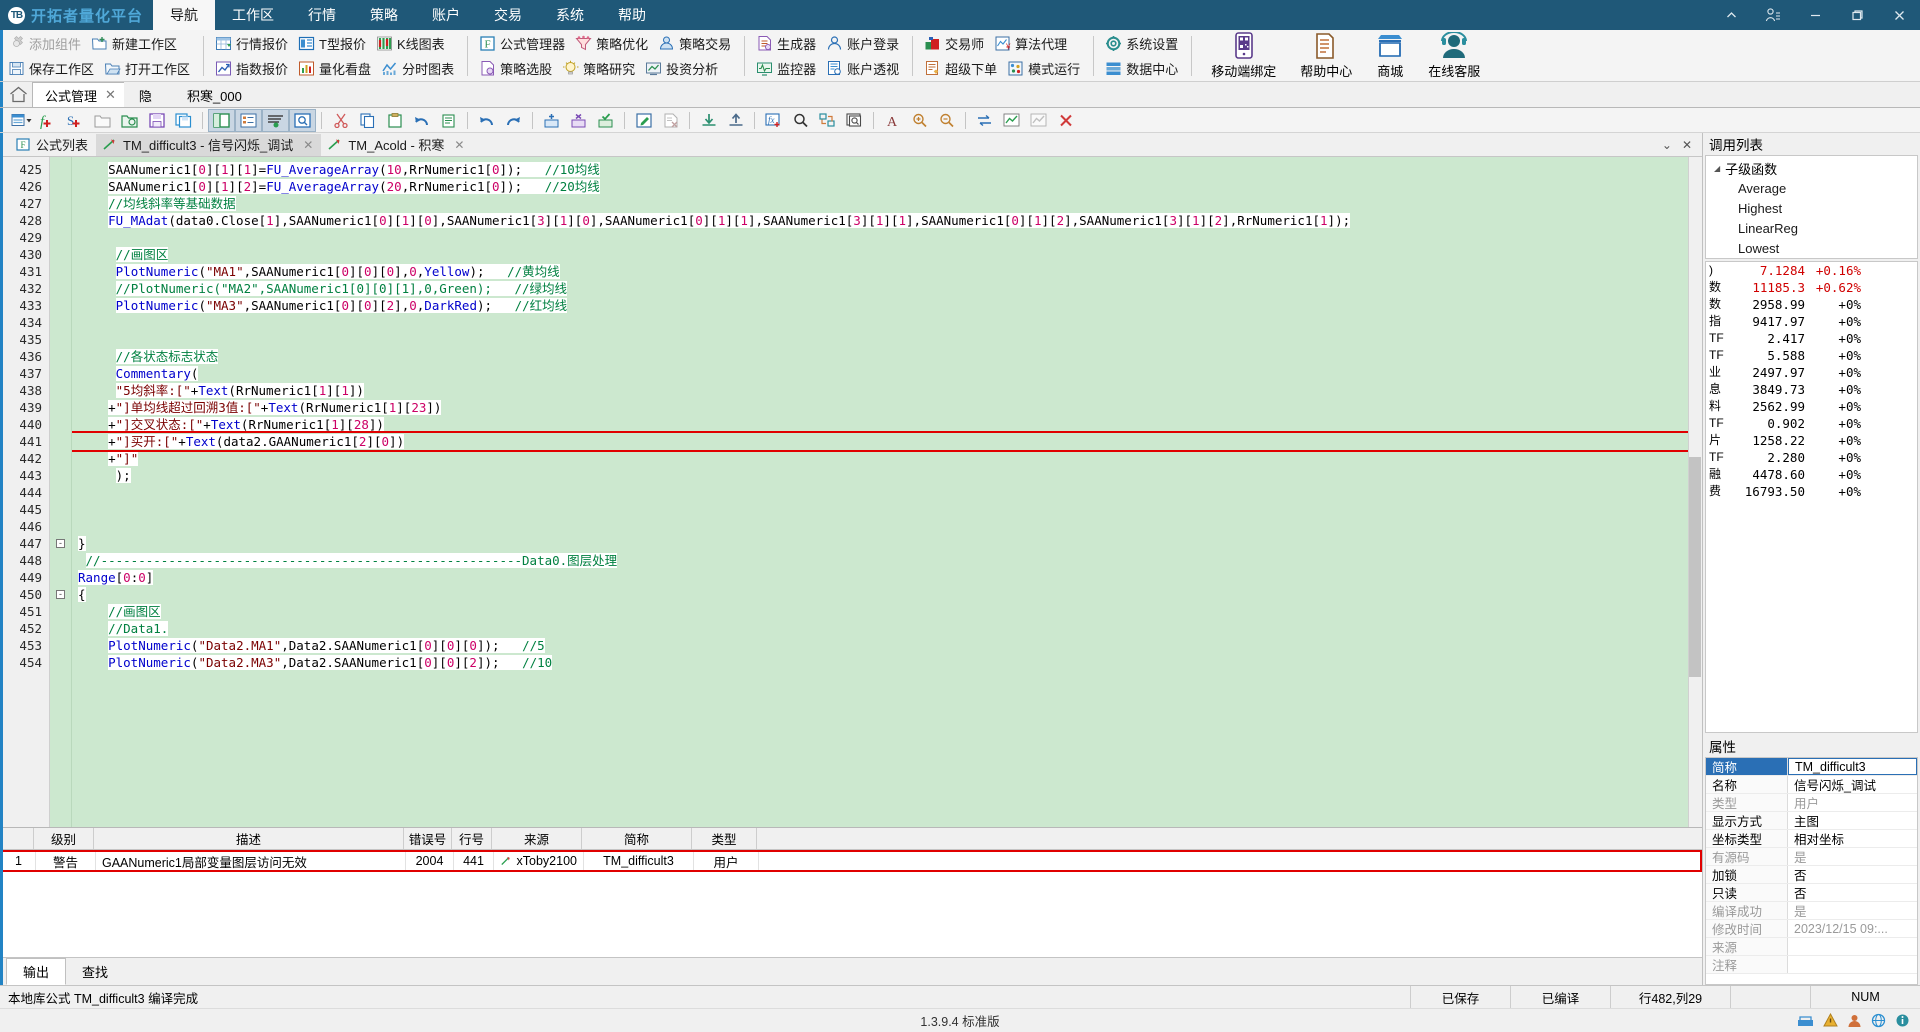  What do you see at coordinates (1390, 56) in the screenshot?
I see `shop-button: 商城` at bounding box center [1390, 56].